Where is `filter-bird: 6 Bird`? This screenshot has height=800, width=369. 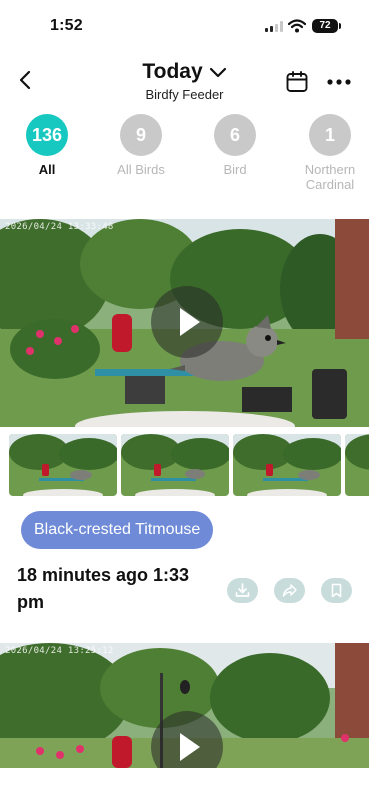
filter-bird: 6 Bird is located at coordinates (235, 145).